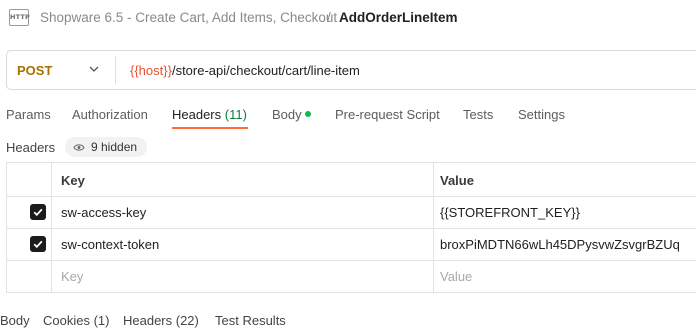 The image size is (696, 333). What do you see at coordinates (161, 320) in the screenshot?
I see `response-tab-headers: Headers (22)` at bounding box center [161, 320].